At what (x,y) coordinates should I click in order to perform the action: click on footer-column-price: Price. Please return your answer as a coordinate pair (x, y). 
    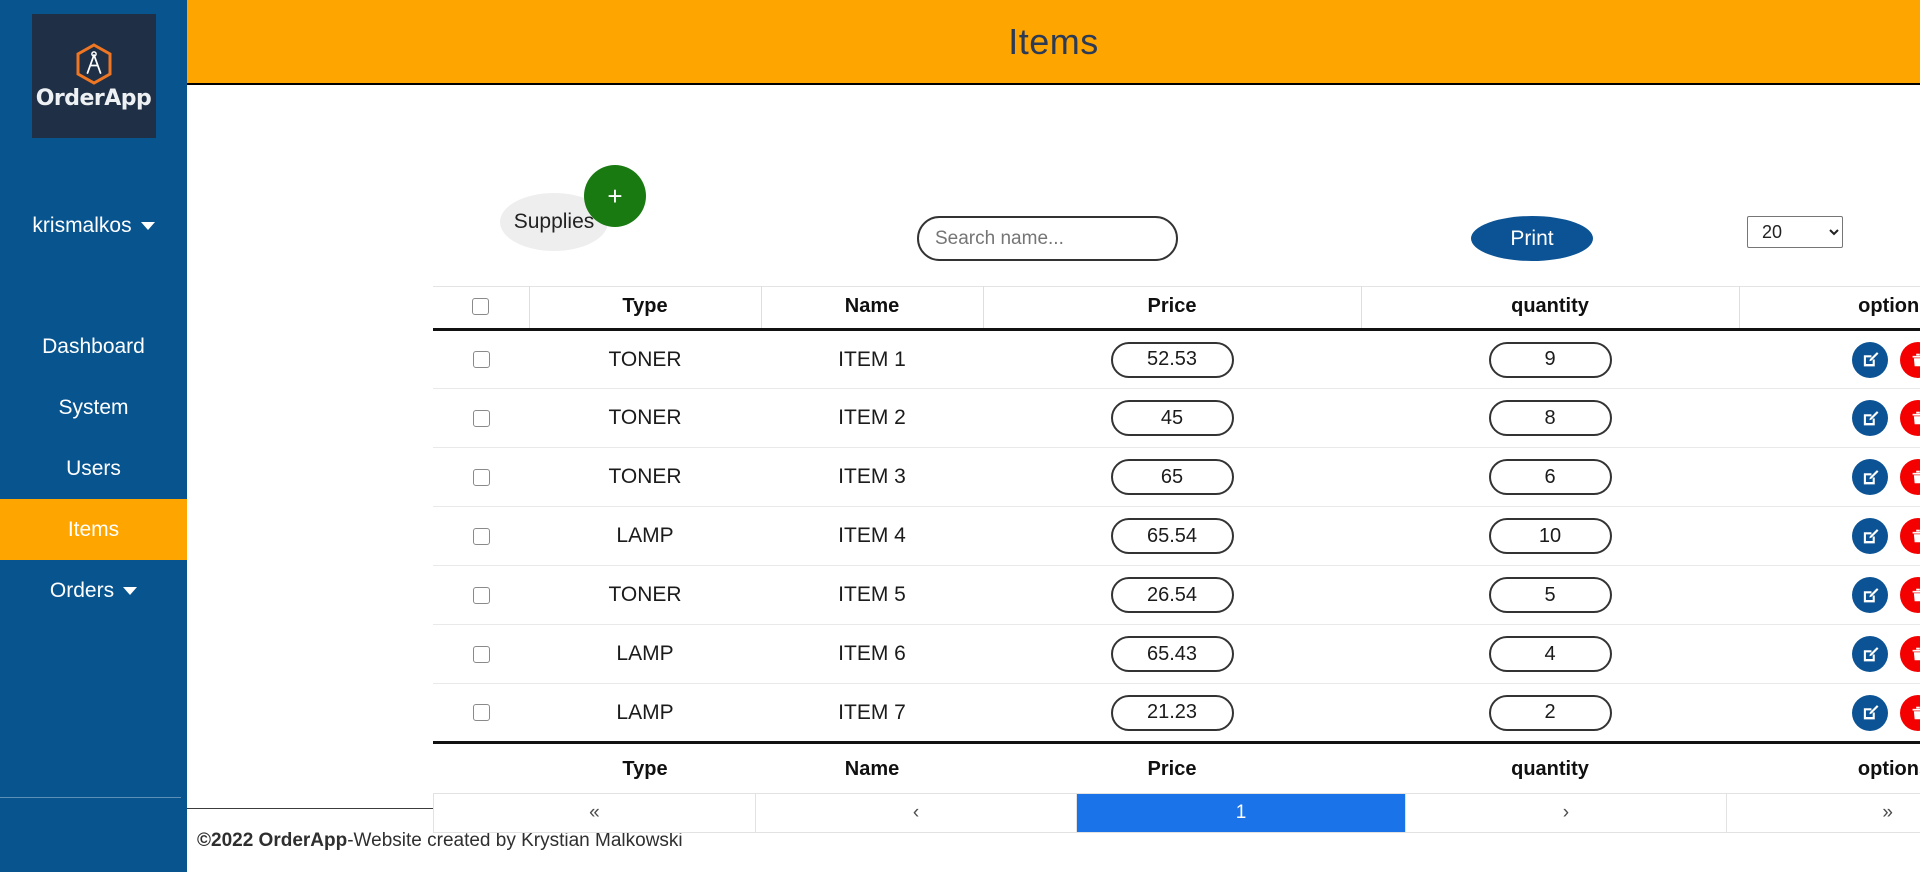
    Looking at the image, I should click on (1172, 769).